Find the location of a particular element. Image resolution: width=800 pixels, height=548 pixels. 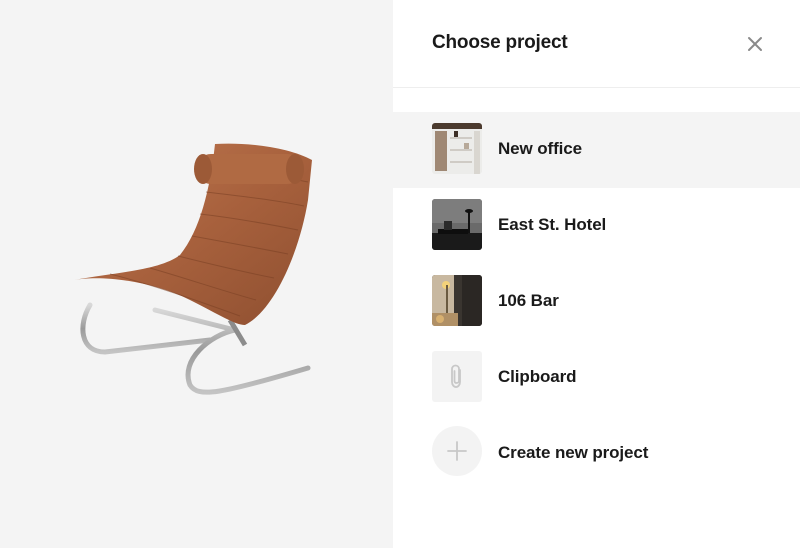

close-button is located at coordinates (755, 44).